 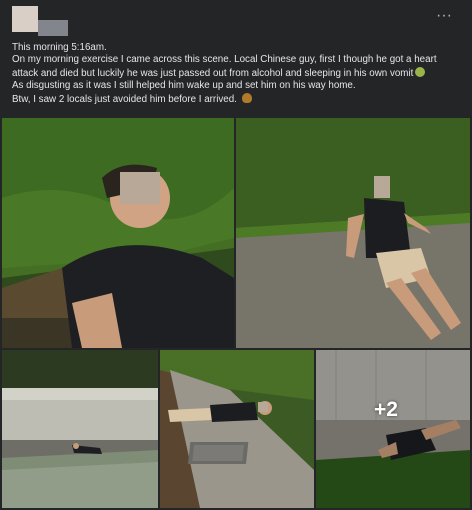 I want to click on poop-emoji, so click(x=246, y=97).